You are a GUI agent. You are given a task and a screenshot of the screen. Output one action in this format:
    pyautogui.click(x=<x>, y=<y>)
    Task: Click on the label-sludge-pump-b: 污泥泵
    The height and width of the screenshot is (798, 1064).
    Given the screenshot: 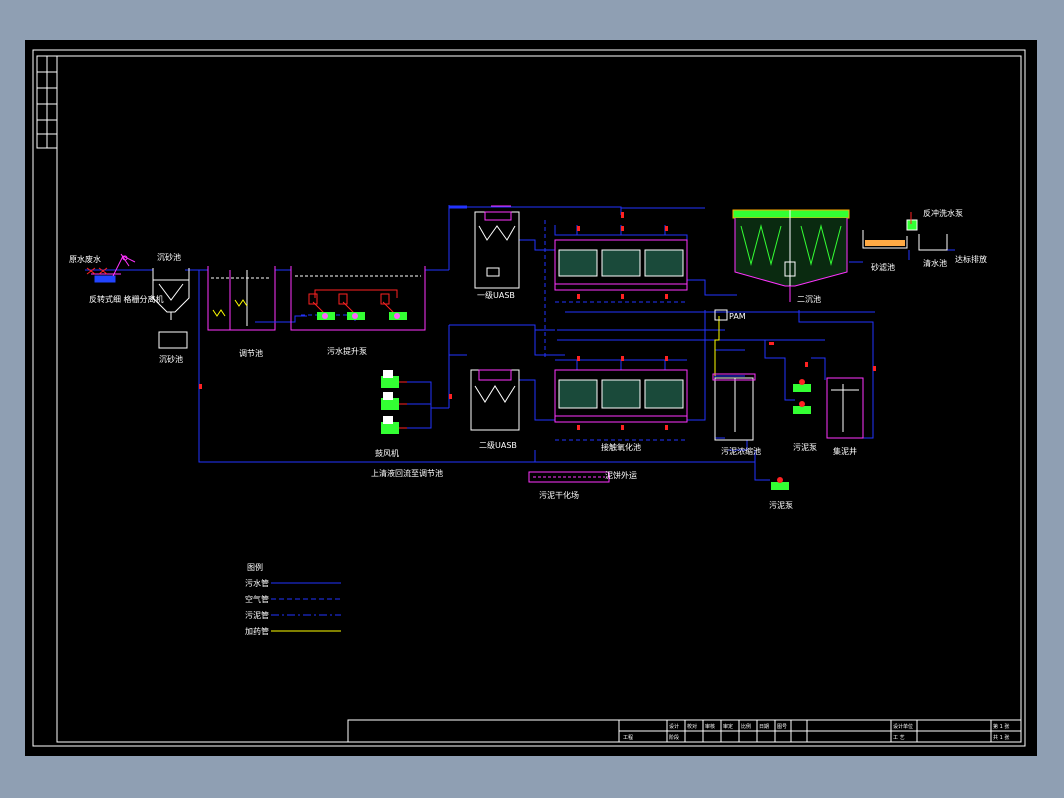 What is the action you would take?
    pyautogui.click(x=781, y=505)
    